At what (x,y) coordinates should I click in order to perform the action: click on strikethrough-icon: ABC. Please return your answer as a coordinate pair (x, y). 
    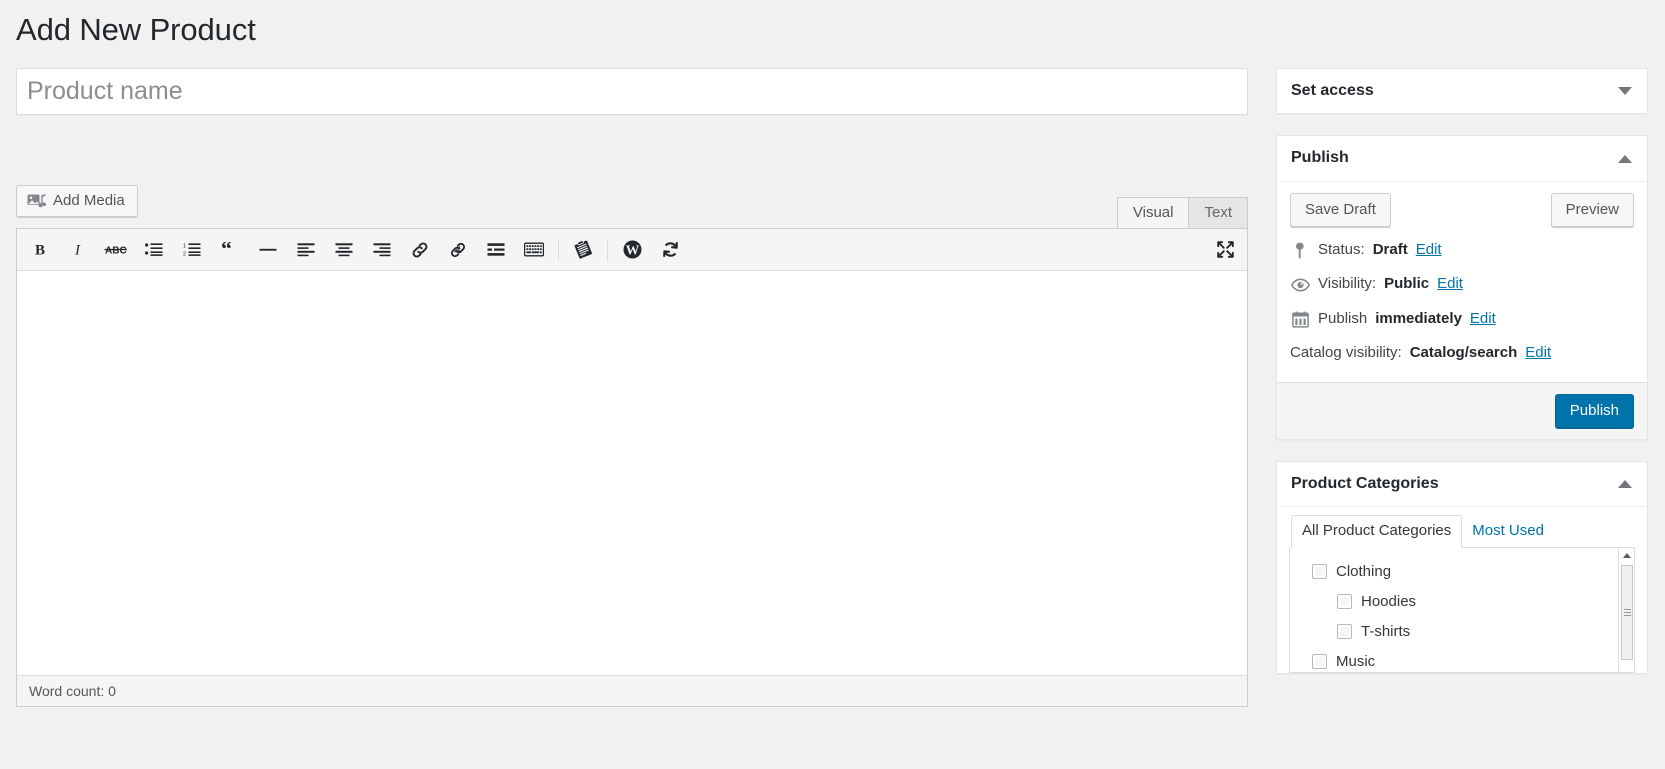
    Looking at the image, I should click on (116, 250).